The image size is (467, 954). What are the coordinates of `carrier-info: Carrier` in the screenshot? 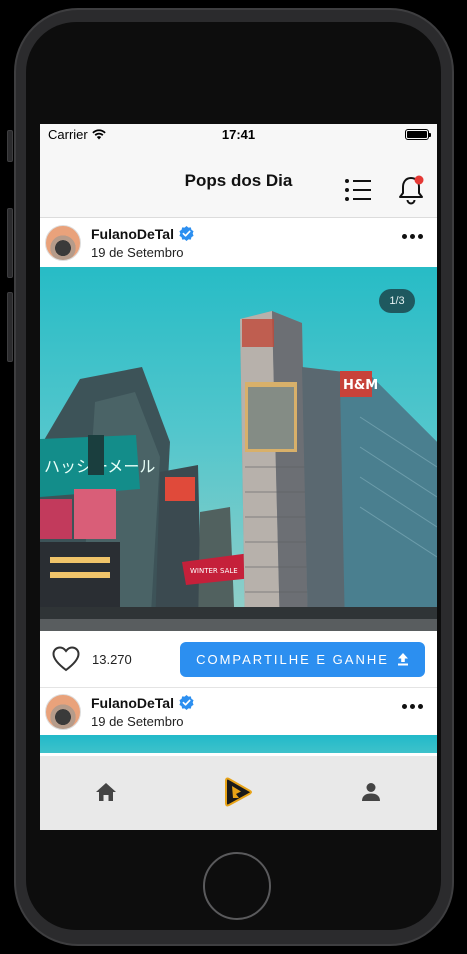 It's located at (77, 134).